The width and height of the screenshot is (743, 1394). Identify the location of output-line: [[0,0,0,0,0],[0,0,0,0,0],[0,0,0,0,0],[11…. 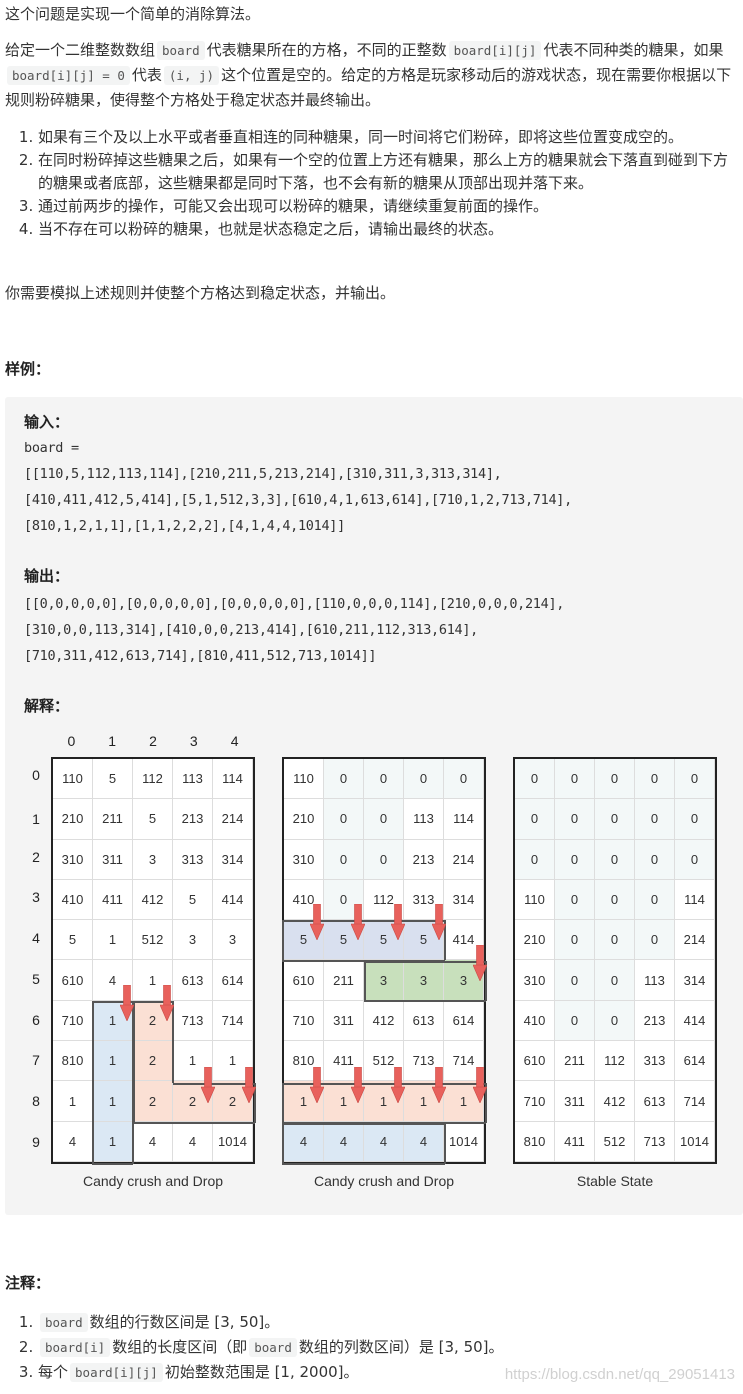
(294, 604).